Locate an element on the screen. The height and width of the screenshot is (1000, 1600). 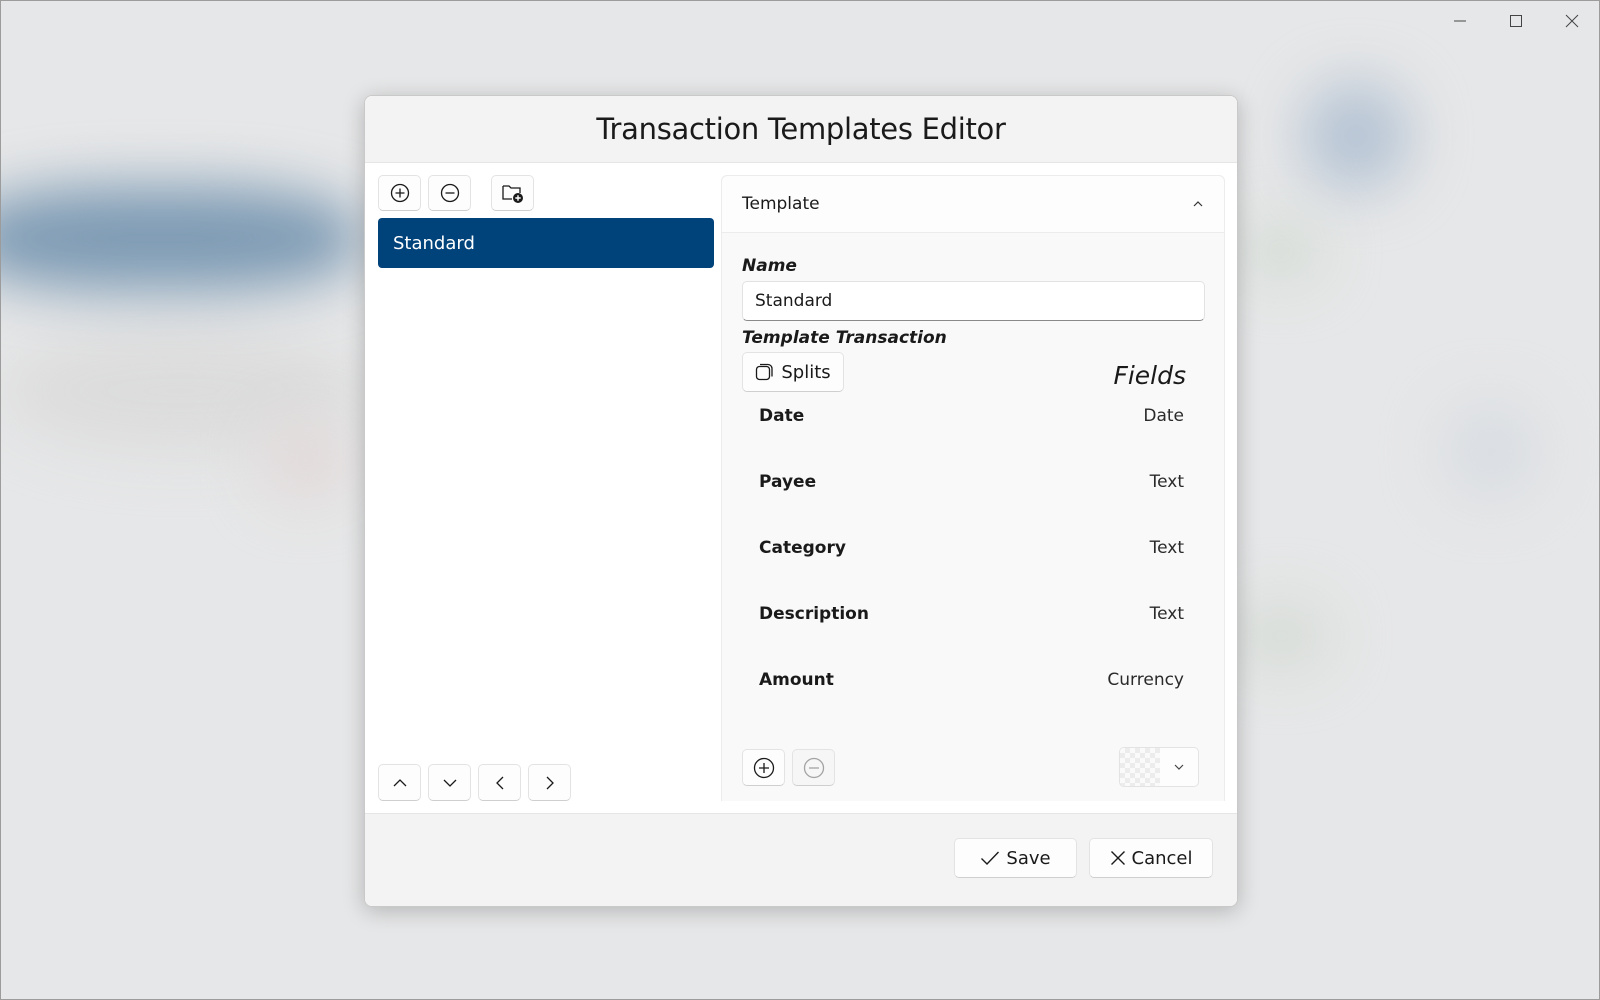
move-up-button is located at coordinates (399, 782).